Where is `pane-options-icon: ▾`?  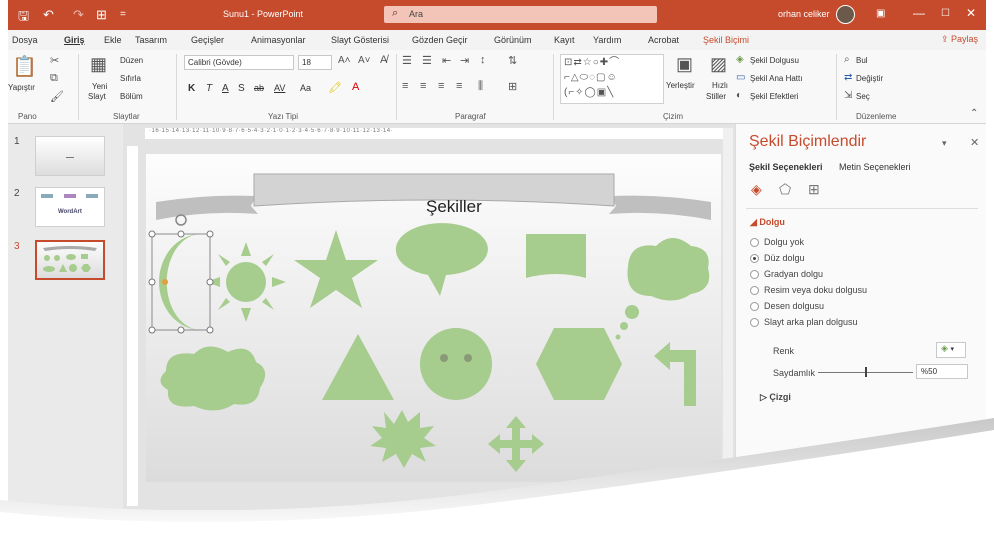
pane-options-icon: ▾ is located at coordinates (944, 143).